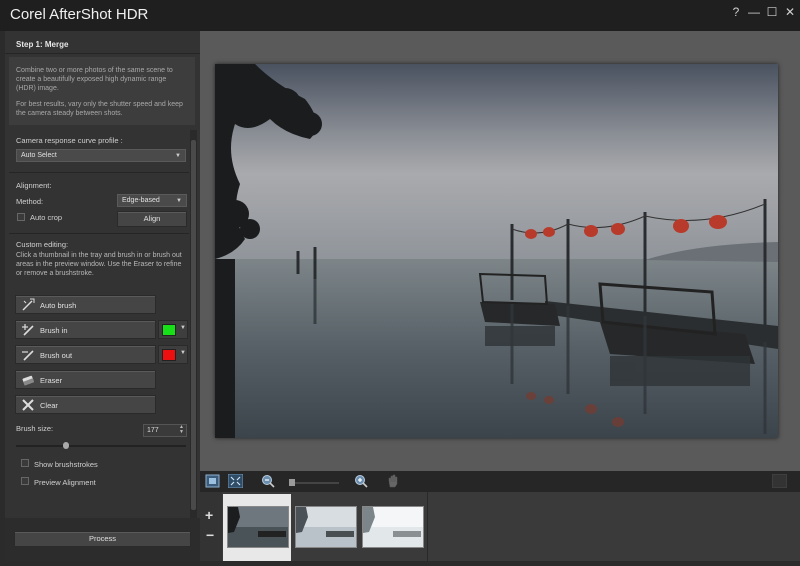 This screenshot has width=800, height=566. I want to click on autocrop-label: Auto crop, so click(46, 217).